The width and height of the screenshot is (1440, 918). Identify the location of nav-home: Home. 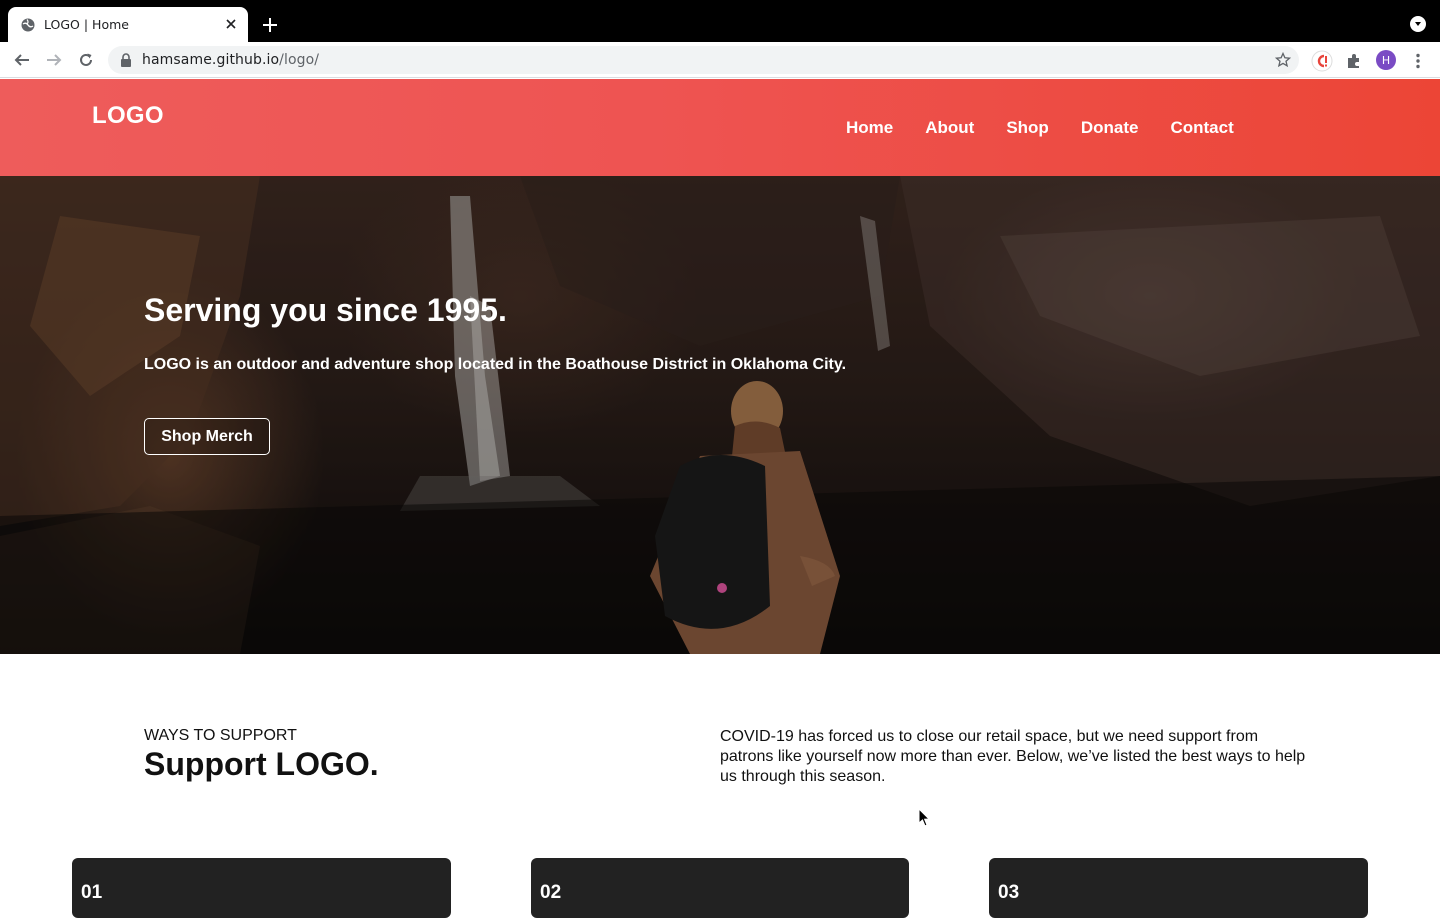
(869, 128).